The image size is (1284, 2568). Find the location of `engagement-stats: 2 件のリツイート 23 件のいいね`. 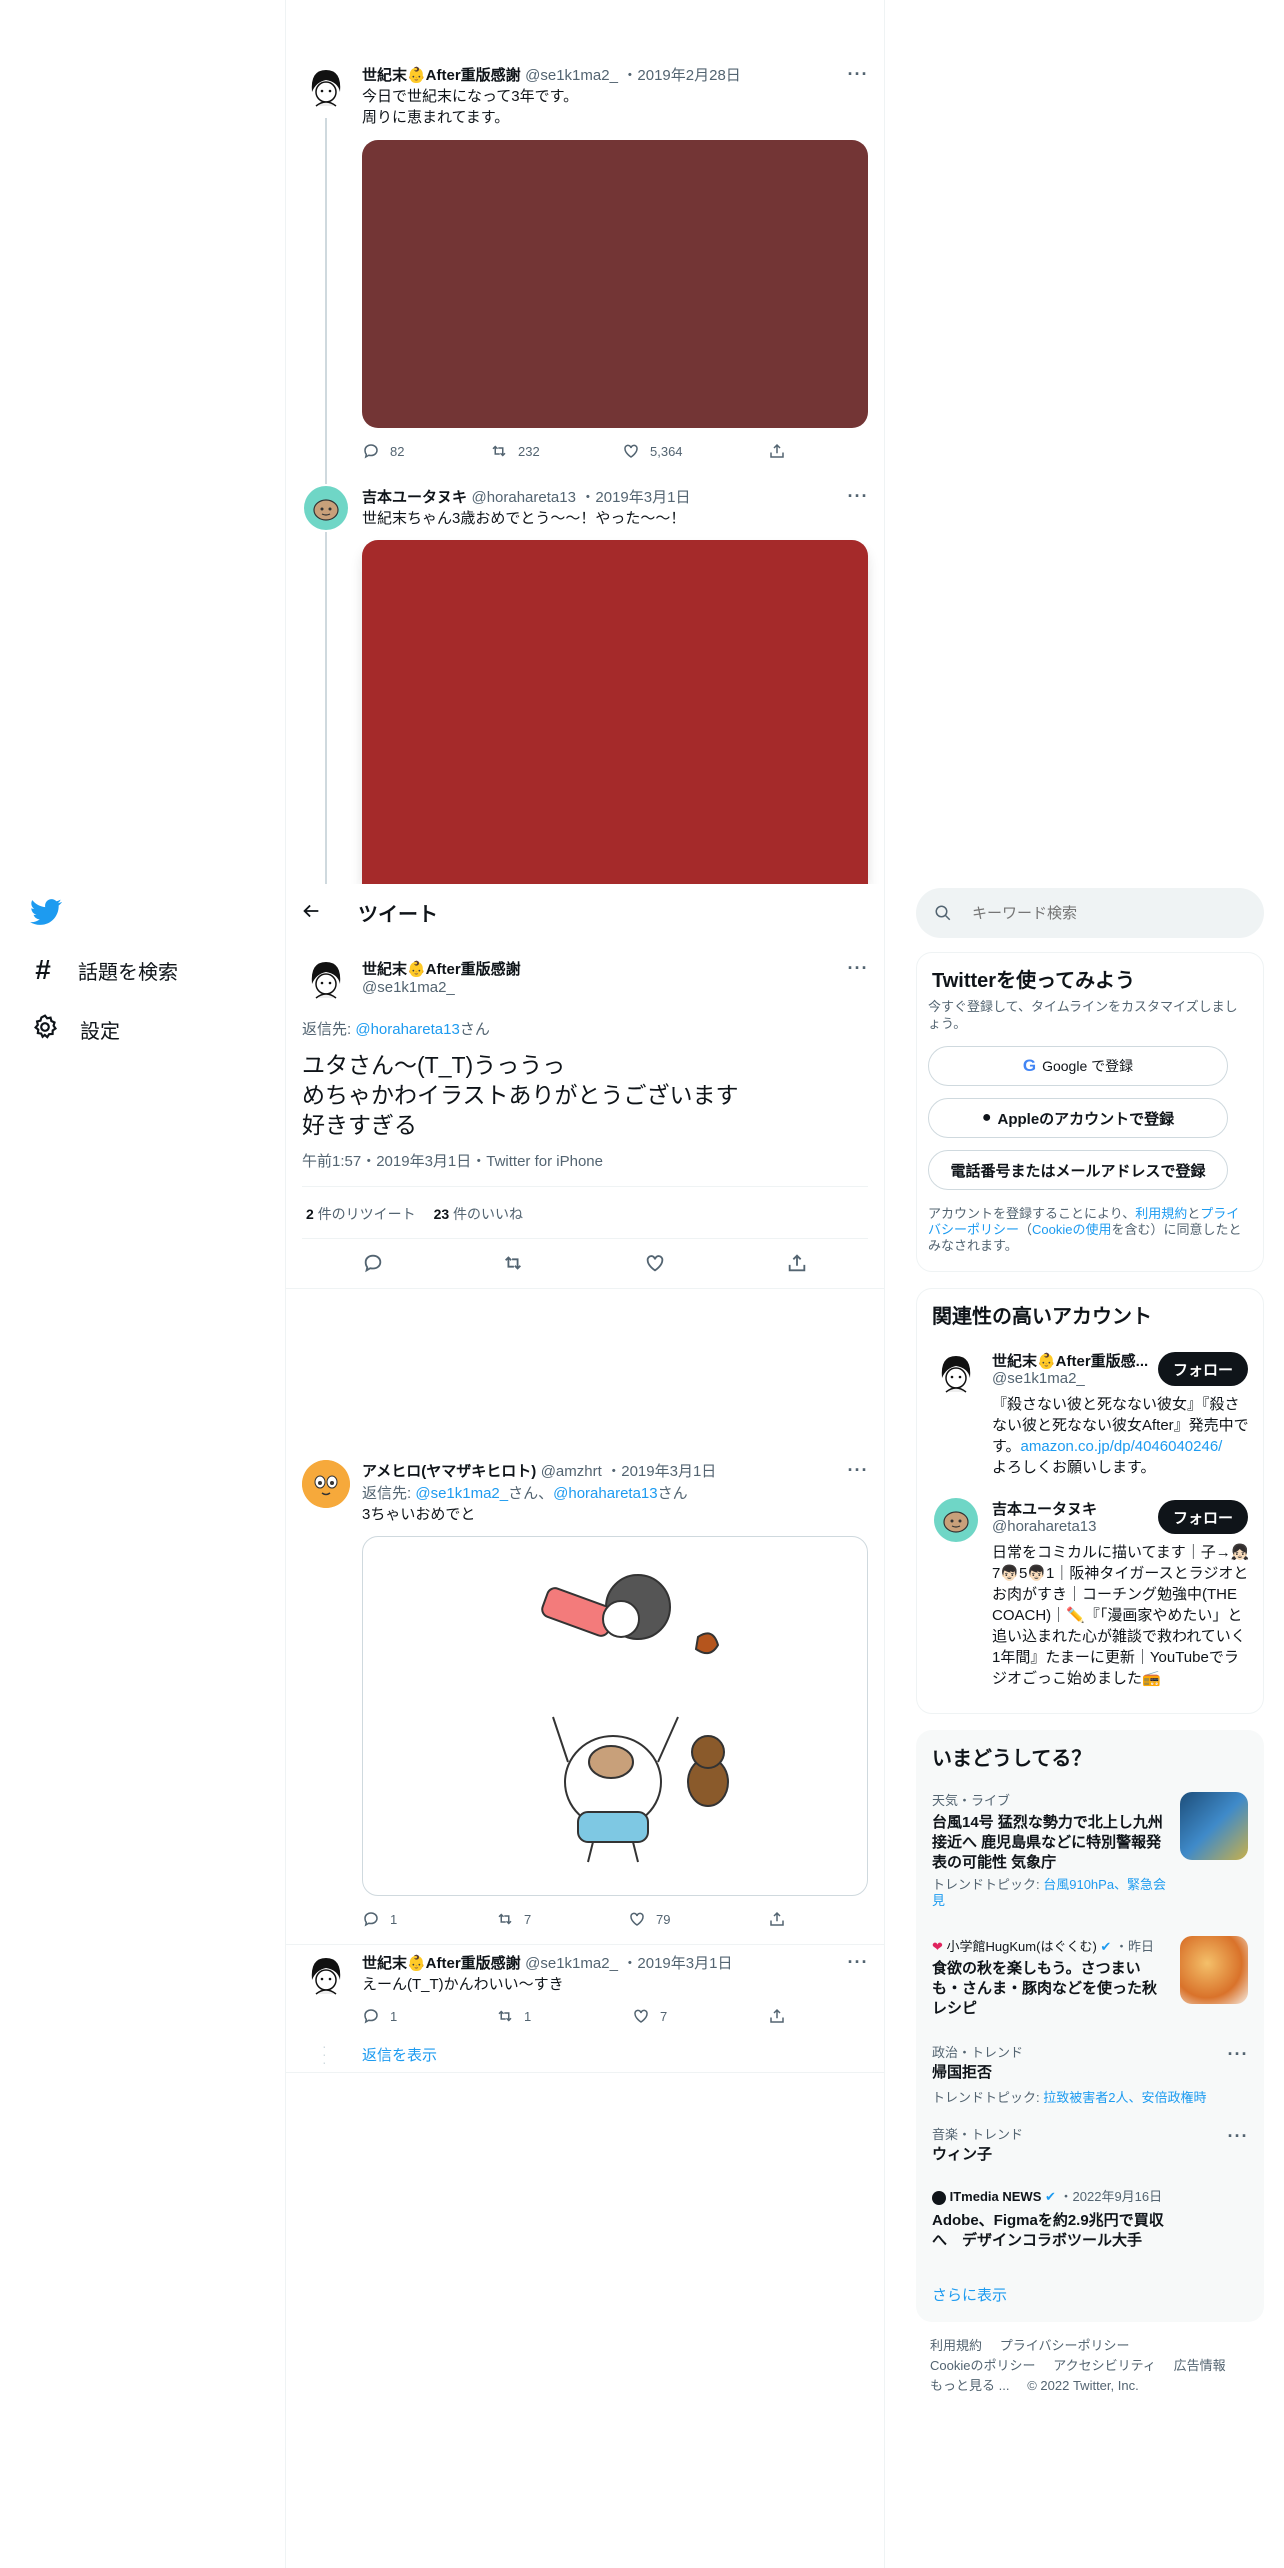

engagement-stats: 2 件のリツイート 23 件のいいね is located at coordinates (414, 1214).